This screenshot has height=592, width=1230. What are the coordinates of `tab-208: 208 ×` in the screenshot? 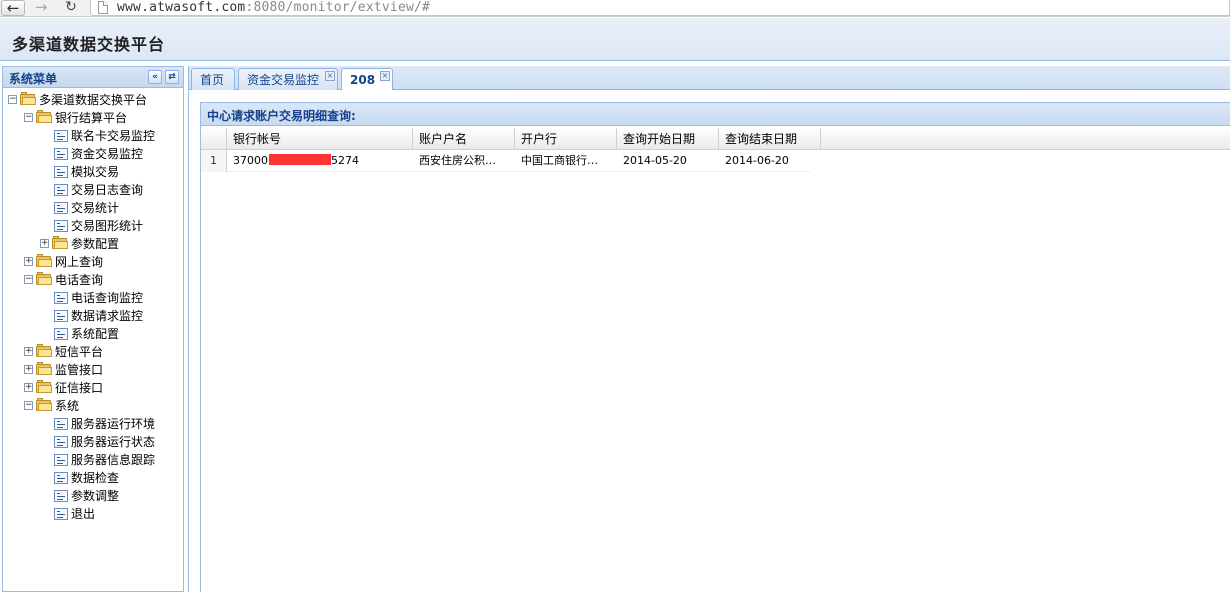 It's located at (367, 79).